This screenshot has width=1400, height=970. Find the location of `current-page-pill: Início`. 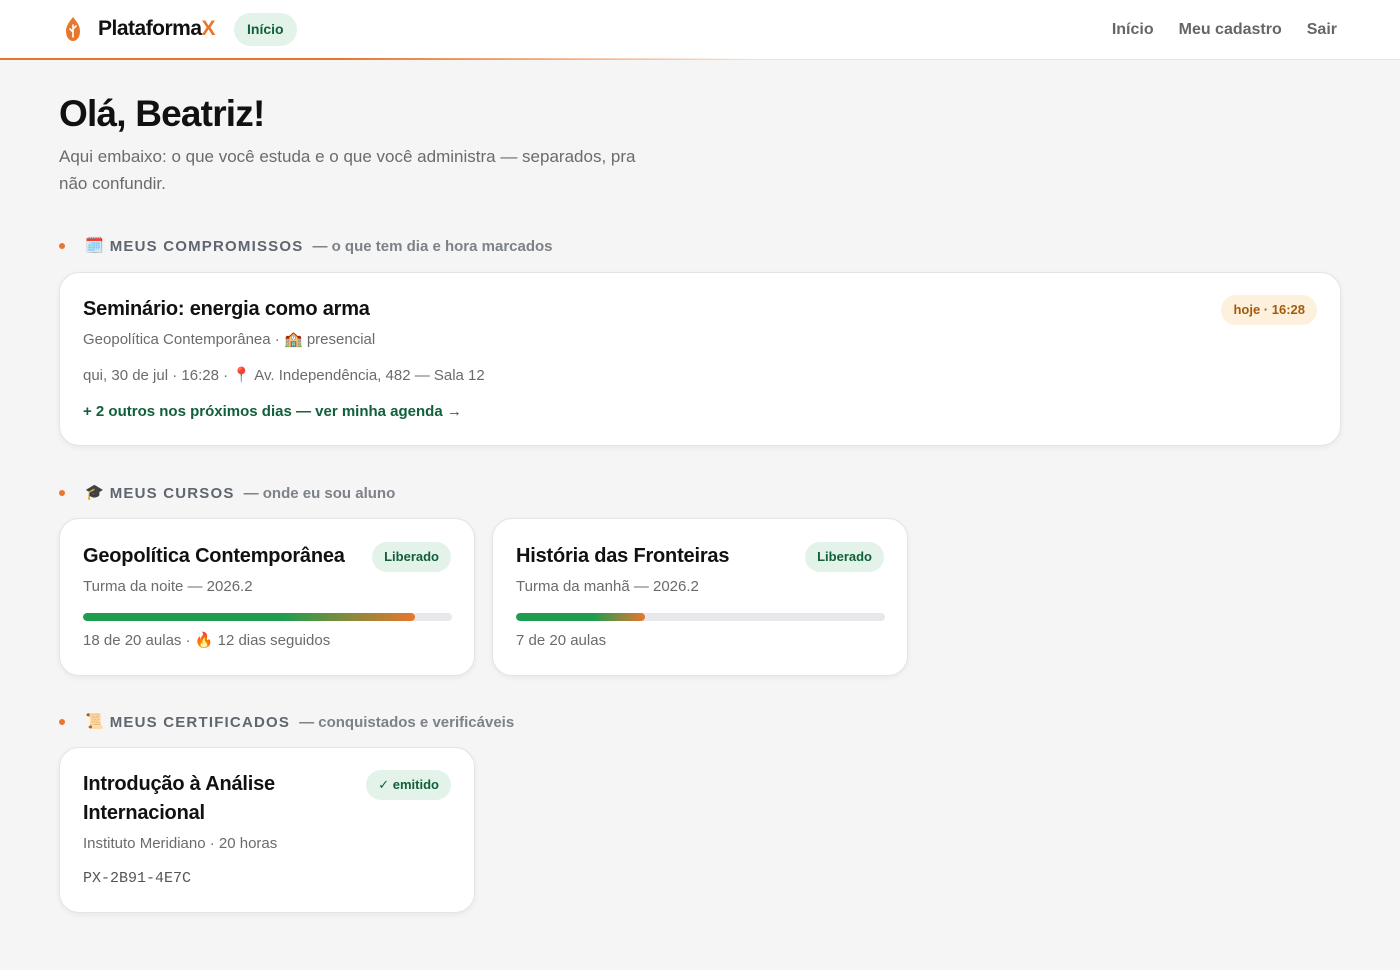

current-page-pill: Início is located at coordinates (265, 29).